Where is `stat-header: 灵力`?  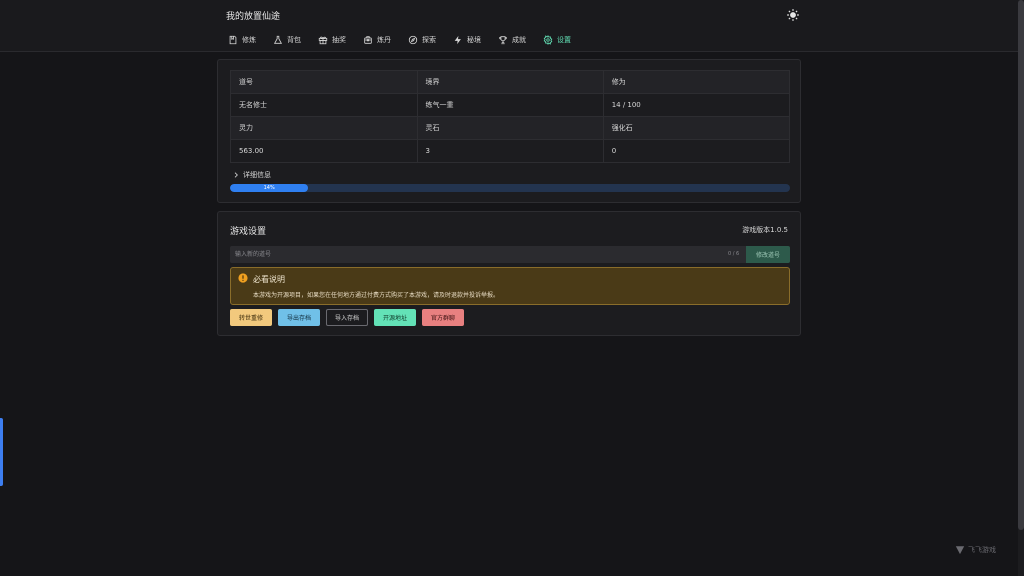
stat-header: 灵力 is located at coordinates (324, 128).